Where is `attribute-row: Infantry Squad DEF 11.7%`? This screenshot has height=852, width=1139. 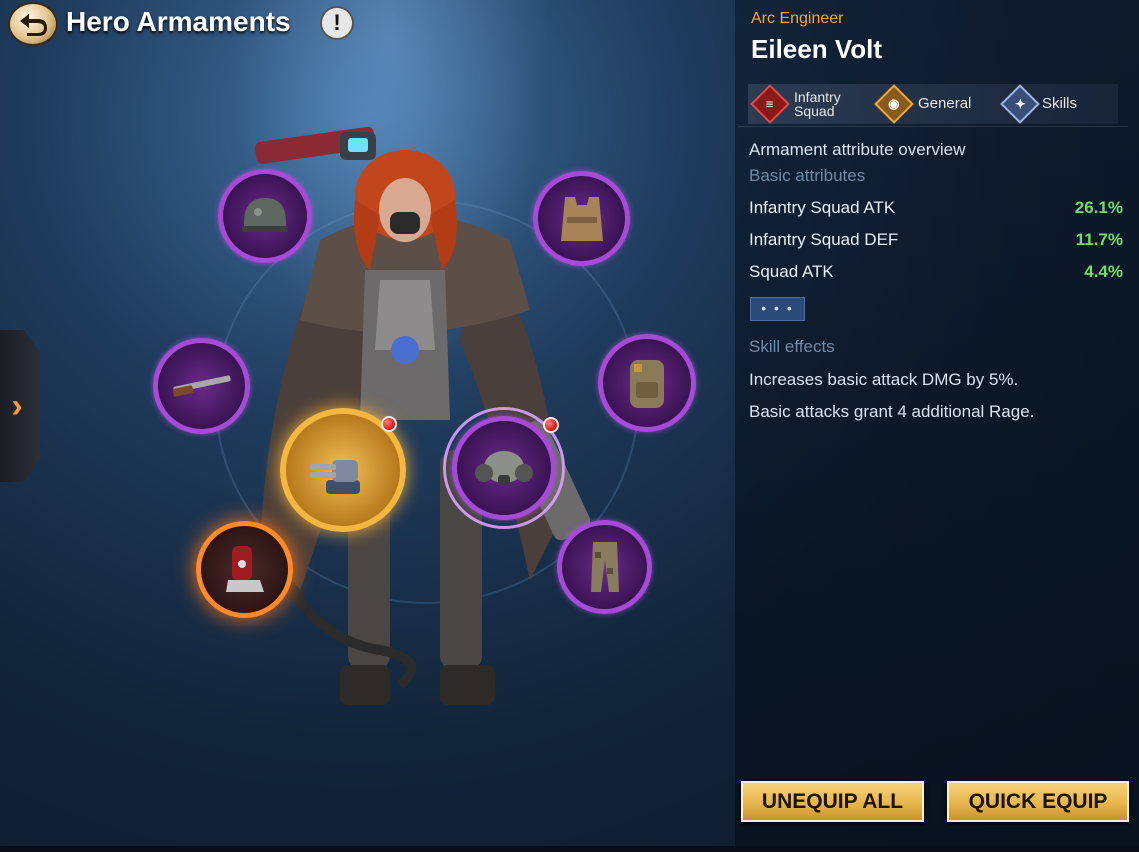
attribute-row: Infantry Squad DEF 11.7% is located at coordinates (936, 240).